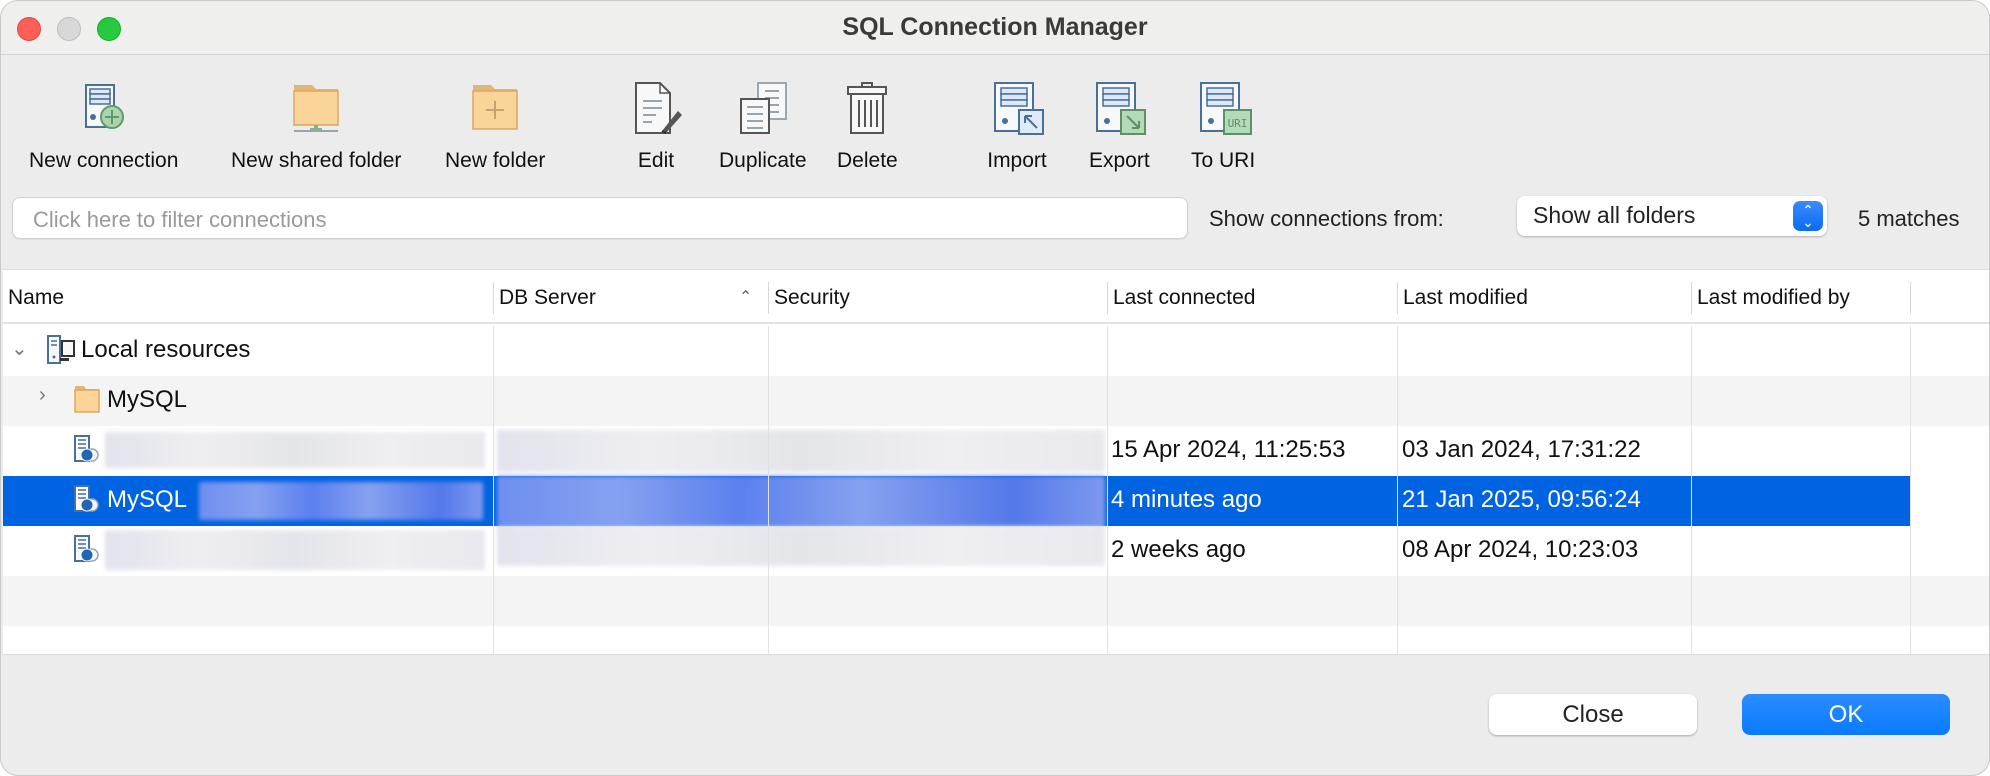 The height and width of the screenshot is (776, 1990). Describe the element at coordinates (867, 108) in the screenshot. I see `trash-icon` at that location.